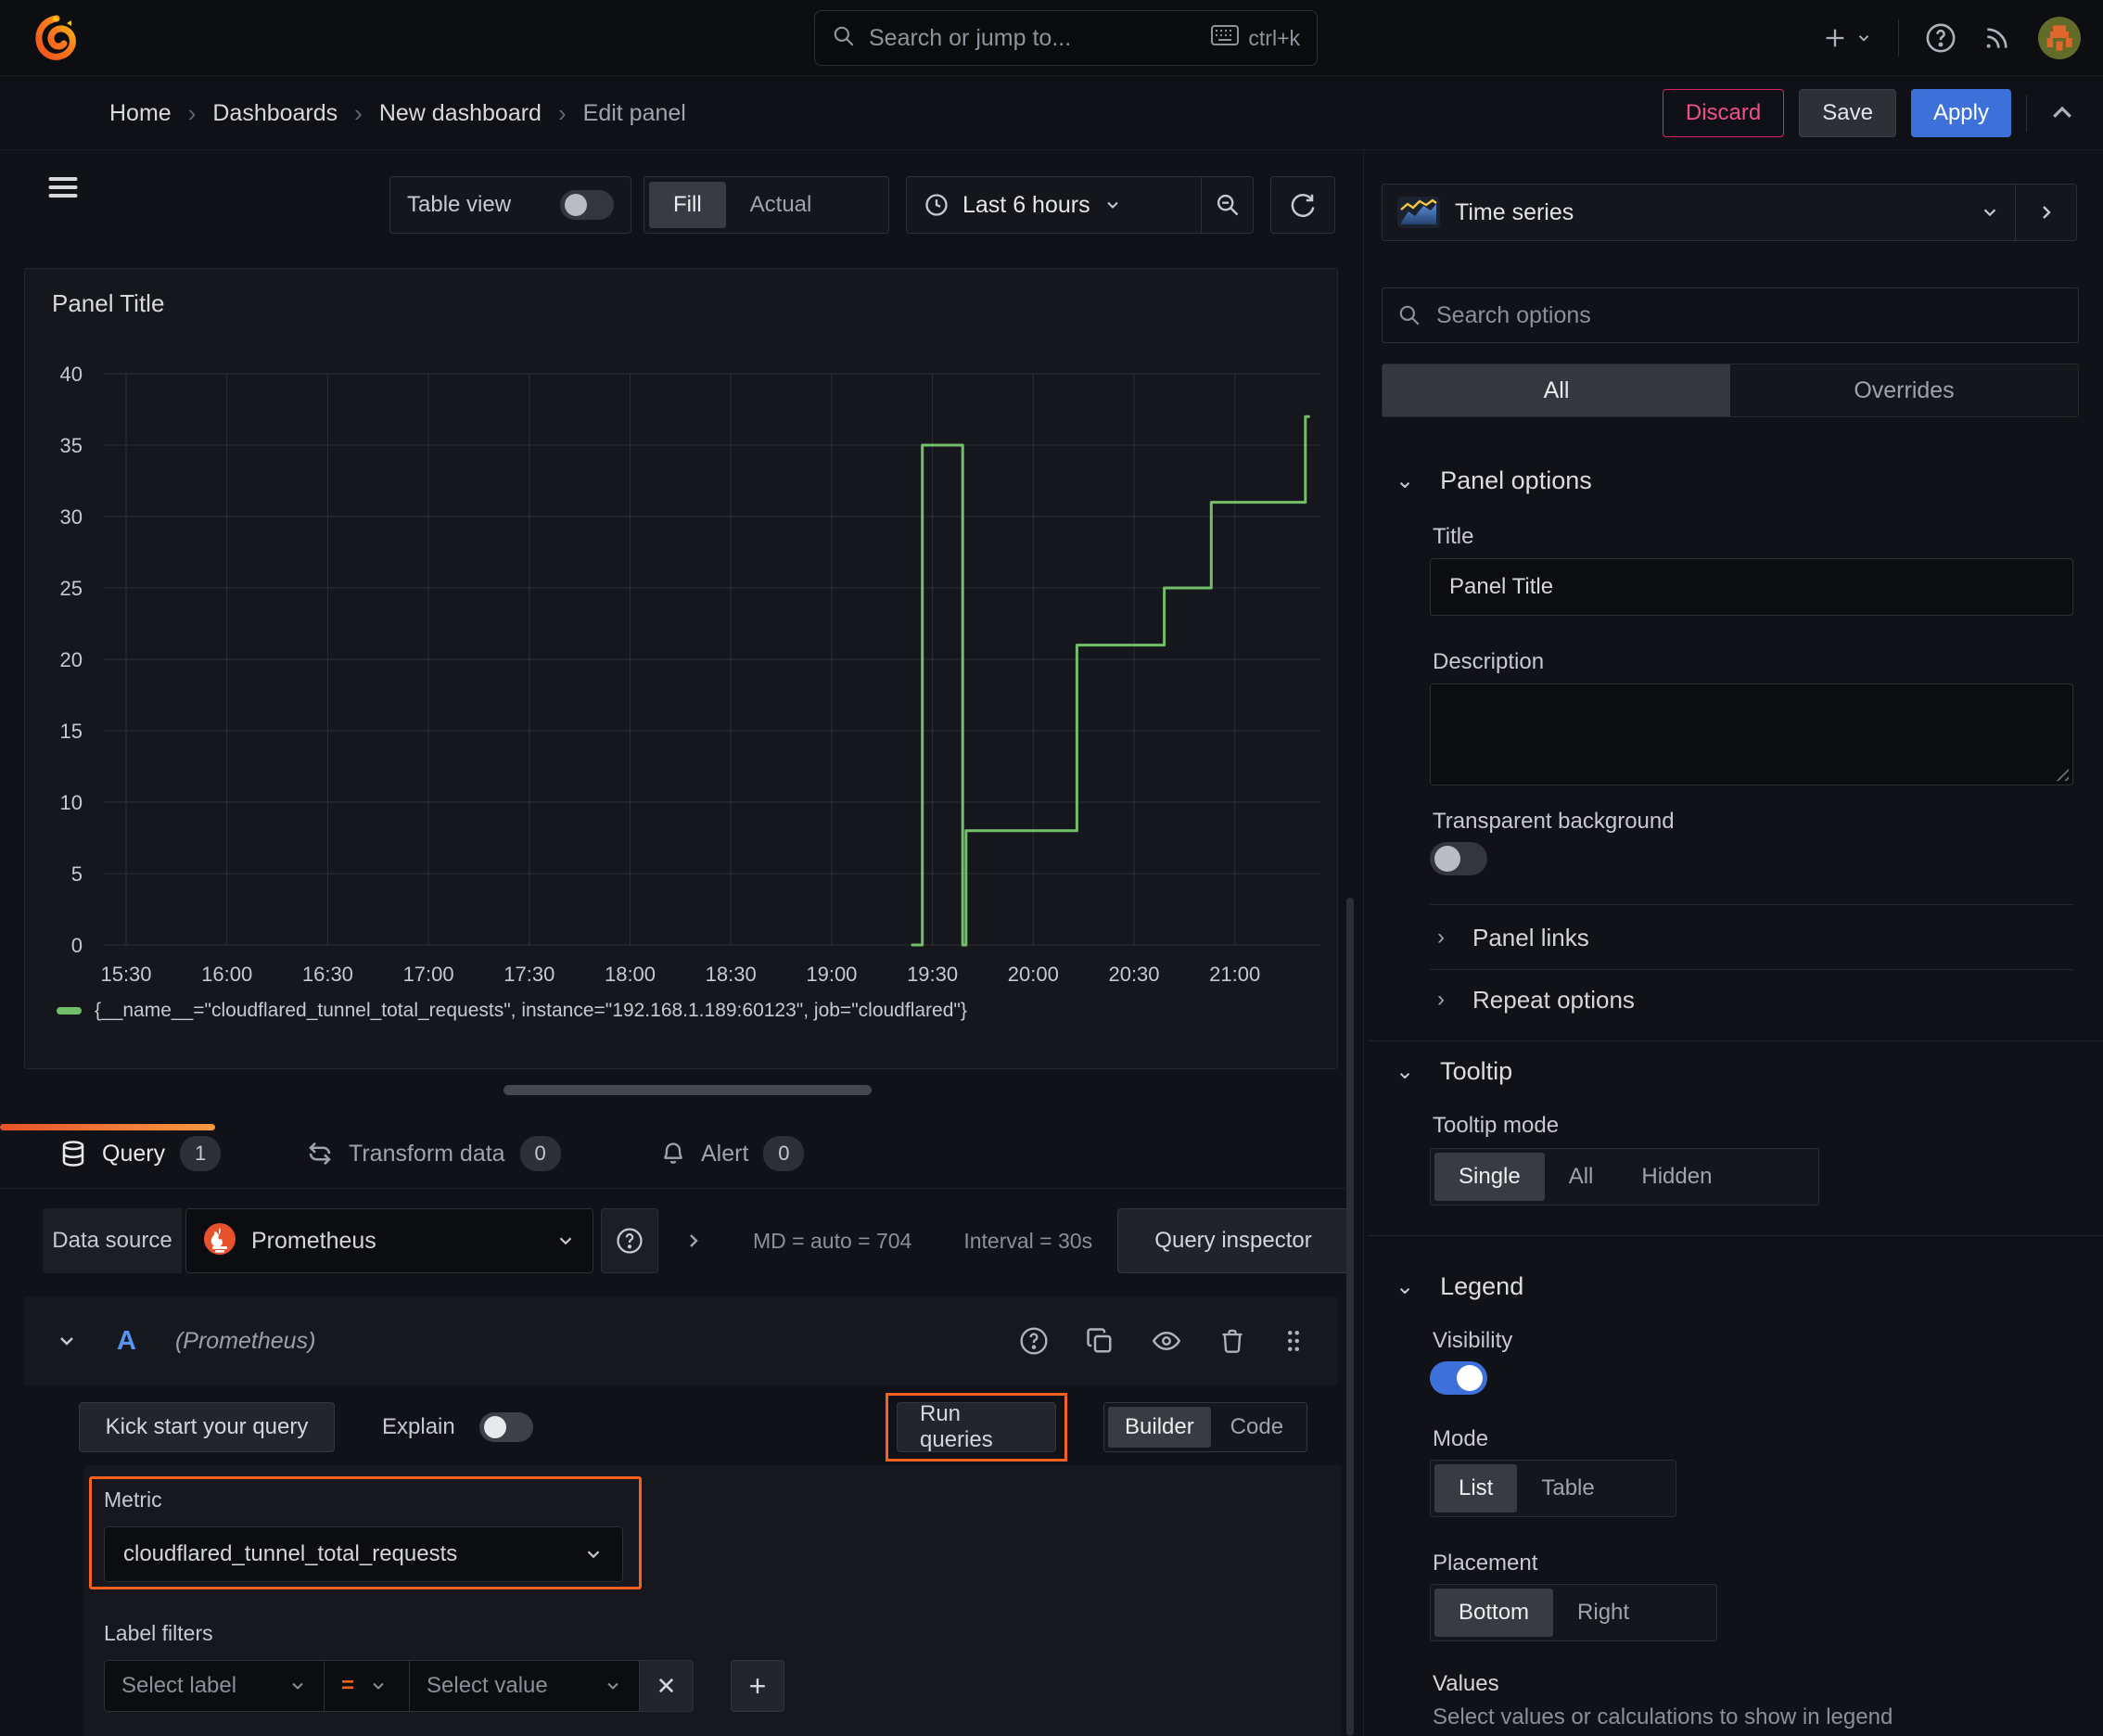 This screenshot has width=2103, height=1736. Describe the element at coordinates (2059, 38) in the screenshot. I see `user-avatar` at that location.